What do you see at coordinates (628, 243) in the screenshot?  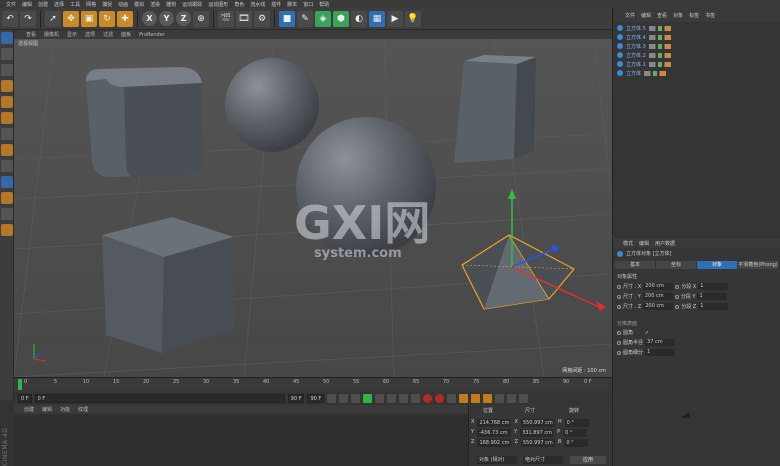 I see `am-menu-mode: 模式` at bounding box center [628, 243].